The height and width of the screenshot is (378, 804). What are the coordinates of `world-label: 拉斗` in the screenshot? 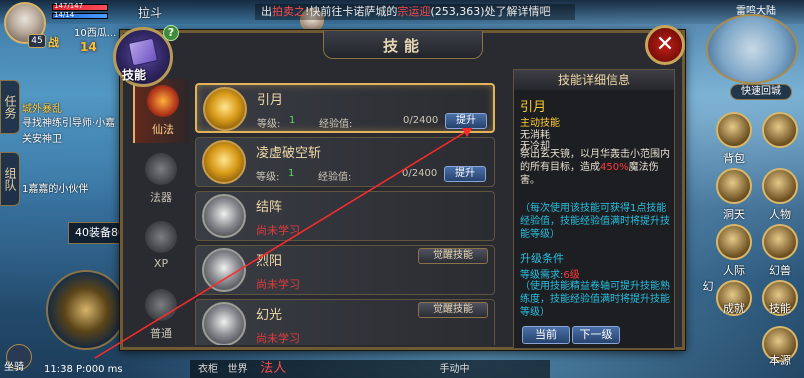 It's located at (150, 13).